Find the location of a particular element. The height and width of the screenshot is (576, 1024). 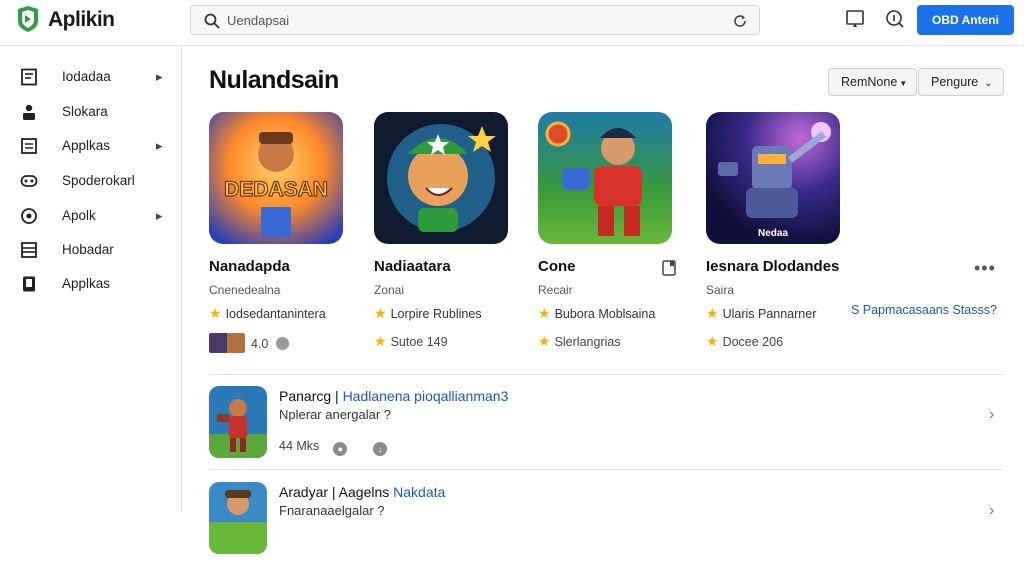

sidebar-item-2: Slokara is located at coordinates (90, 112).